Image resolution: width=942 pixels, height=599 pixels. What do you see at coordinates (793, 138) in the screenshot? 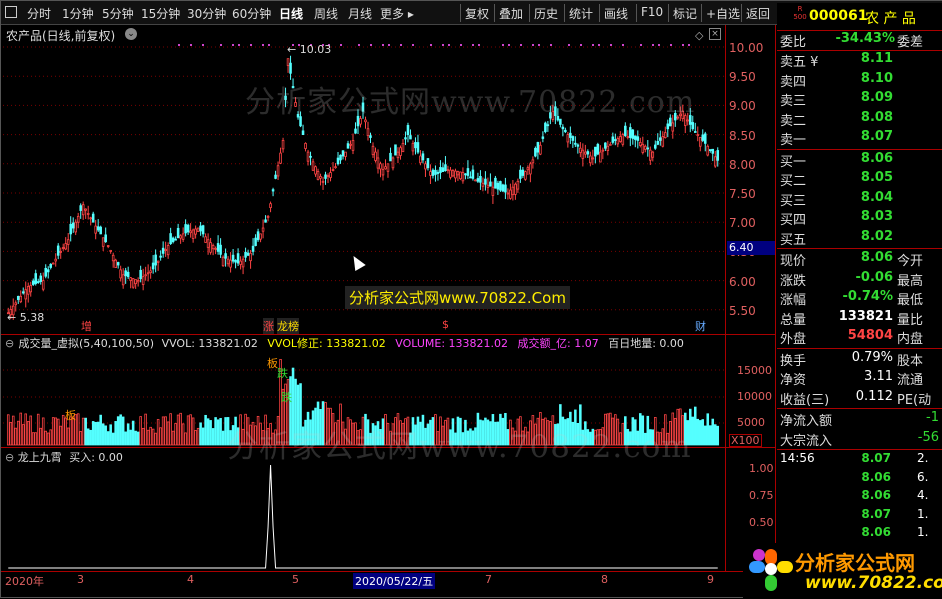
I see `sell-level-1: 卖一` at bounding box center [793, 138].